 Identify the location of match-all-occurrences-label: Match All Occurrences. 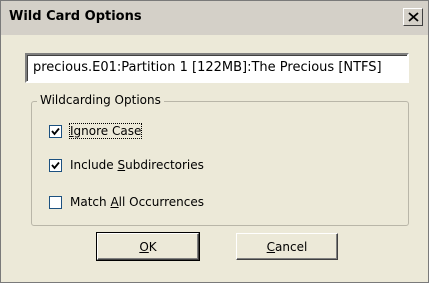
(137, 202).